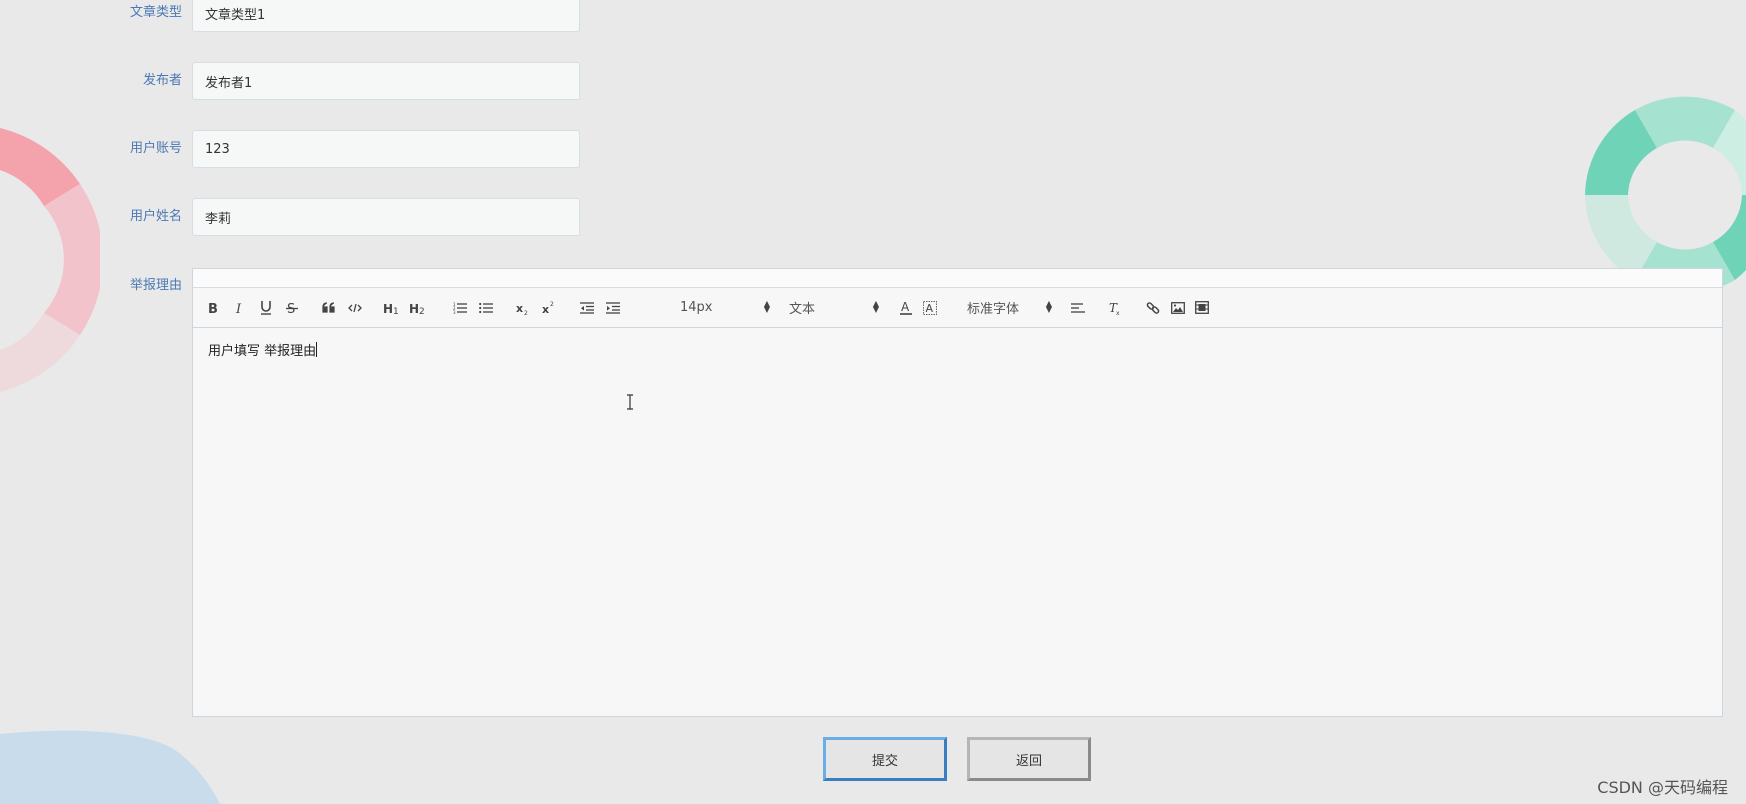 Image resolution: width=1746 pixels, height=804 pixels. Describe the element at coordinates (386, 81) in the screenshot. I see `publisher-input` at that location.